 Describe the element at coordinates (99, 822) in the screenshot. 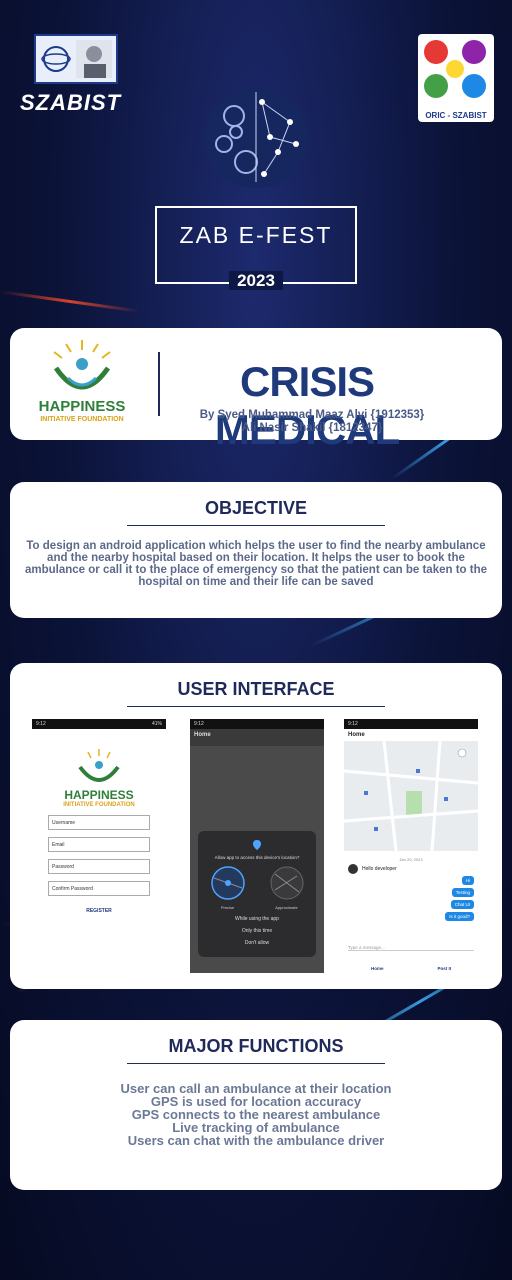

I see `username-field: Username` at that location.